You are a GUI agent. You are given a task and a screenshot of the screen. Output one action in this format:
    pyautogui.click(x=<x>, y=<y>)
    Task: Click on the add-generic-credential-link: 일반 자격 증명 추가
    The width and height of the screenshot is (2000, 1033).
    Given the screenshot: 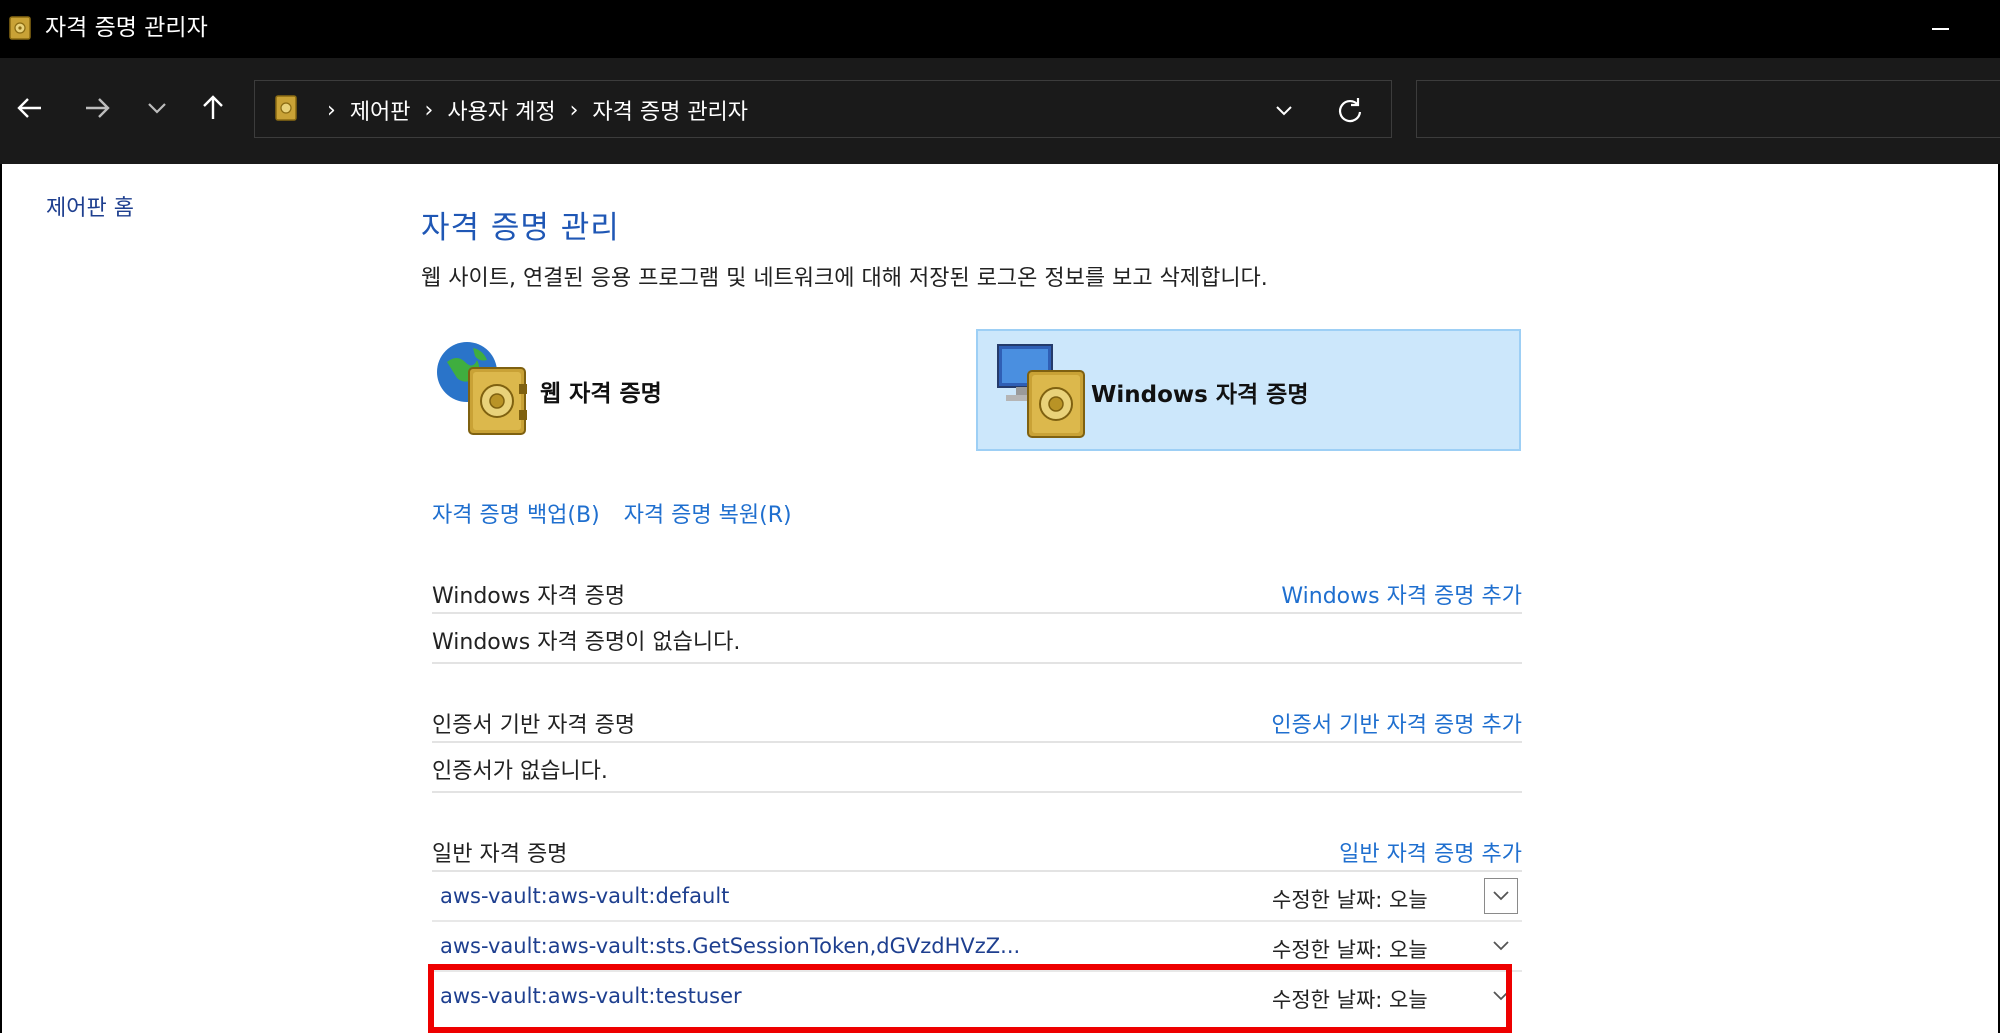 What is the action you would take?
    pyautogui.click(x=1430, y=852)
    